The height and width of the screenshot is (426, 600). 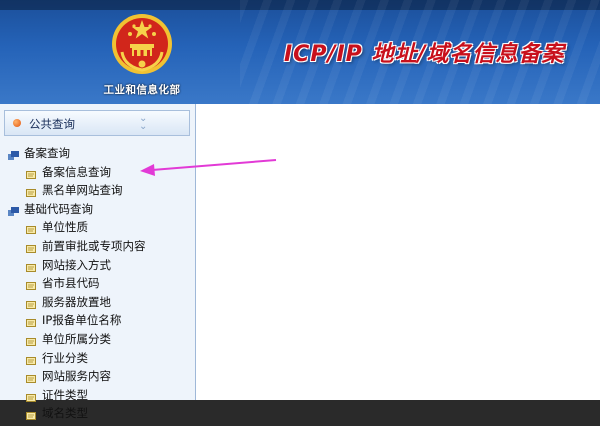 I want to click on tree-category-label: 基础代码查询, so click(x=58, y=208).